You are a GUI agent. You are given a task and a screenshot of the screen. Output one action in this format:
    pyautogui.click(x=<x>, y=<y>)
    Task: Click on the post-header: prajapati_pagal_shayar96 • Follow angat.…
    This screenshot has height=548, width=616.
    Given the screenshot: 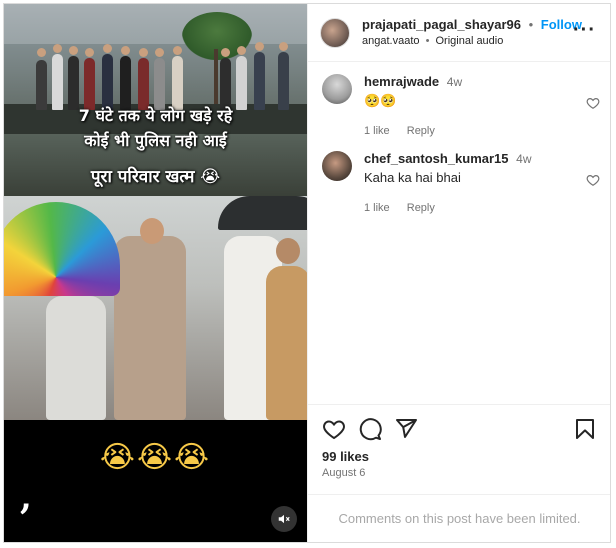 What is the action you would take?
    pyautogui.click(x=459, y=33)
    